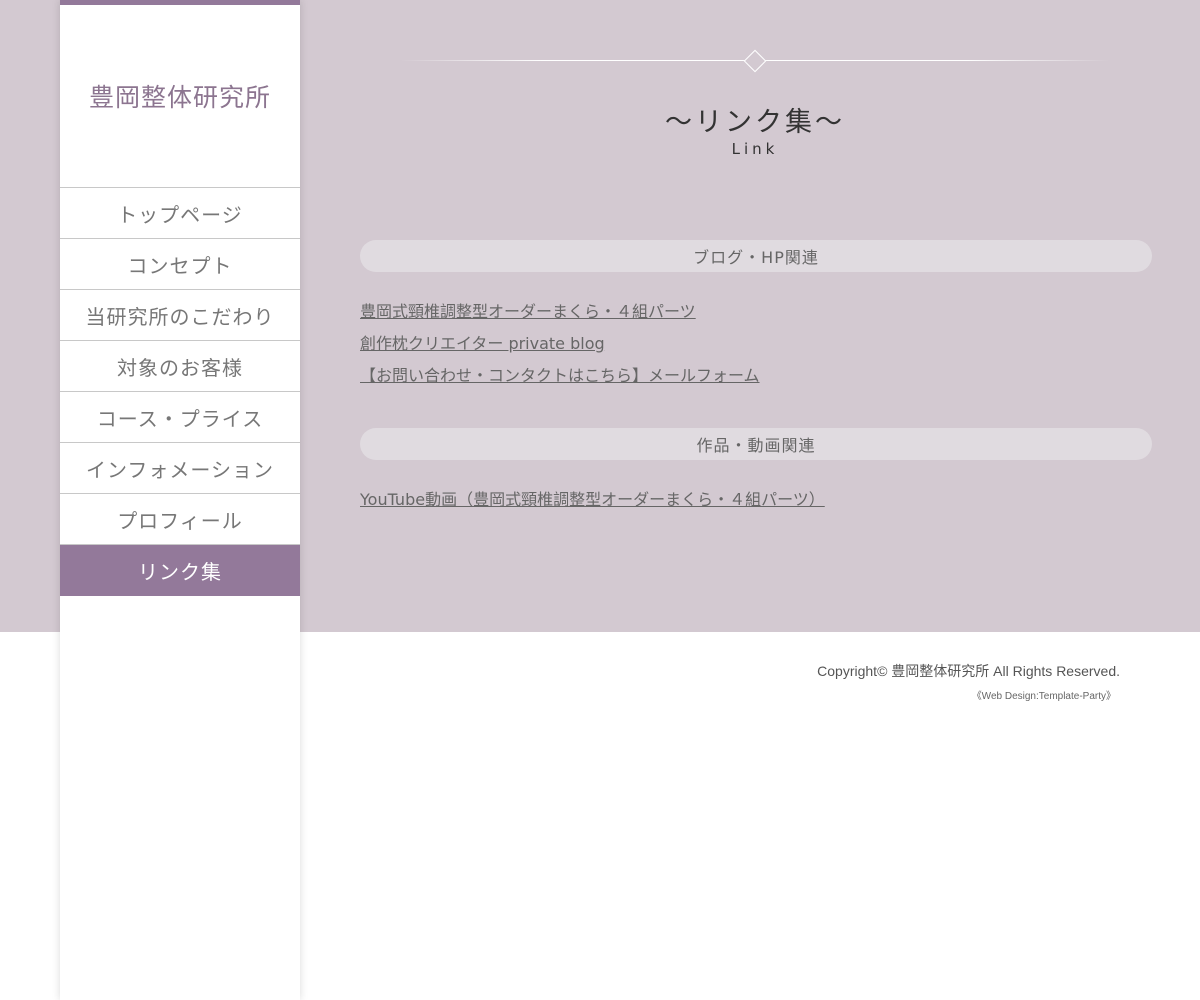 This screenshot has width=1200, height=1000. What do you see at coordinates (528, 310) in the screenshot?
I see `link-order-pillow: 豊岡式頸椎調整型オーダーまくら・４組パーツ` at bounding box center [528, 310].